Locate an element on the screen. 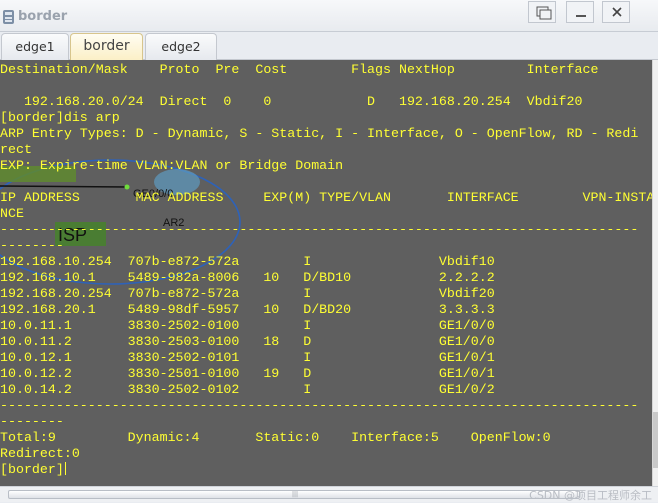  restore-button is located at coordinates (542, 12).